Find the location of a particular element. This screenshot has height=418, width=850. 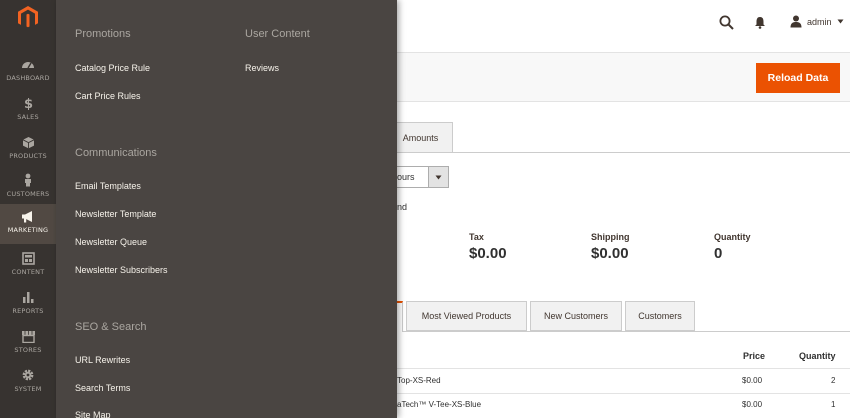

stat-shipping-label: Shipping is located at coordinates (610, 237).